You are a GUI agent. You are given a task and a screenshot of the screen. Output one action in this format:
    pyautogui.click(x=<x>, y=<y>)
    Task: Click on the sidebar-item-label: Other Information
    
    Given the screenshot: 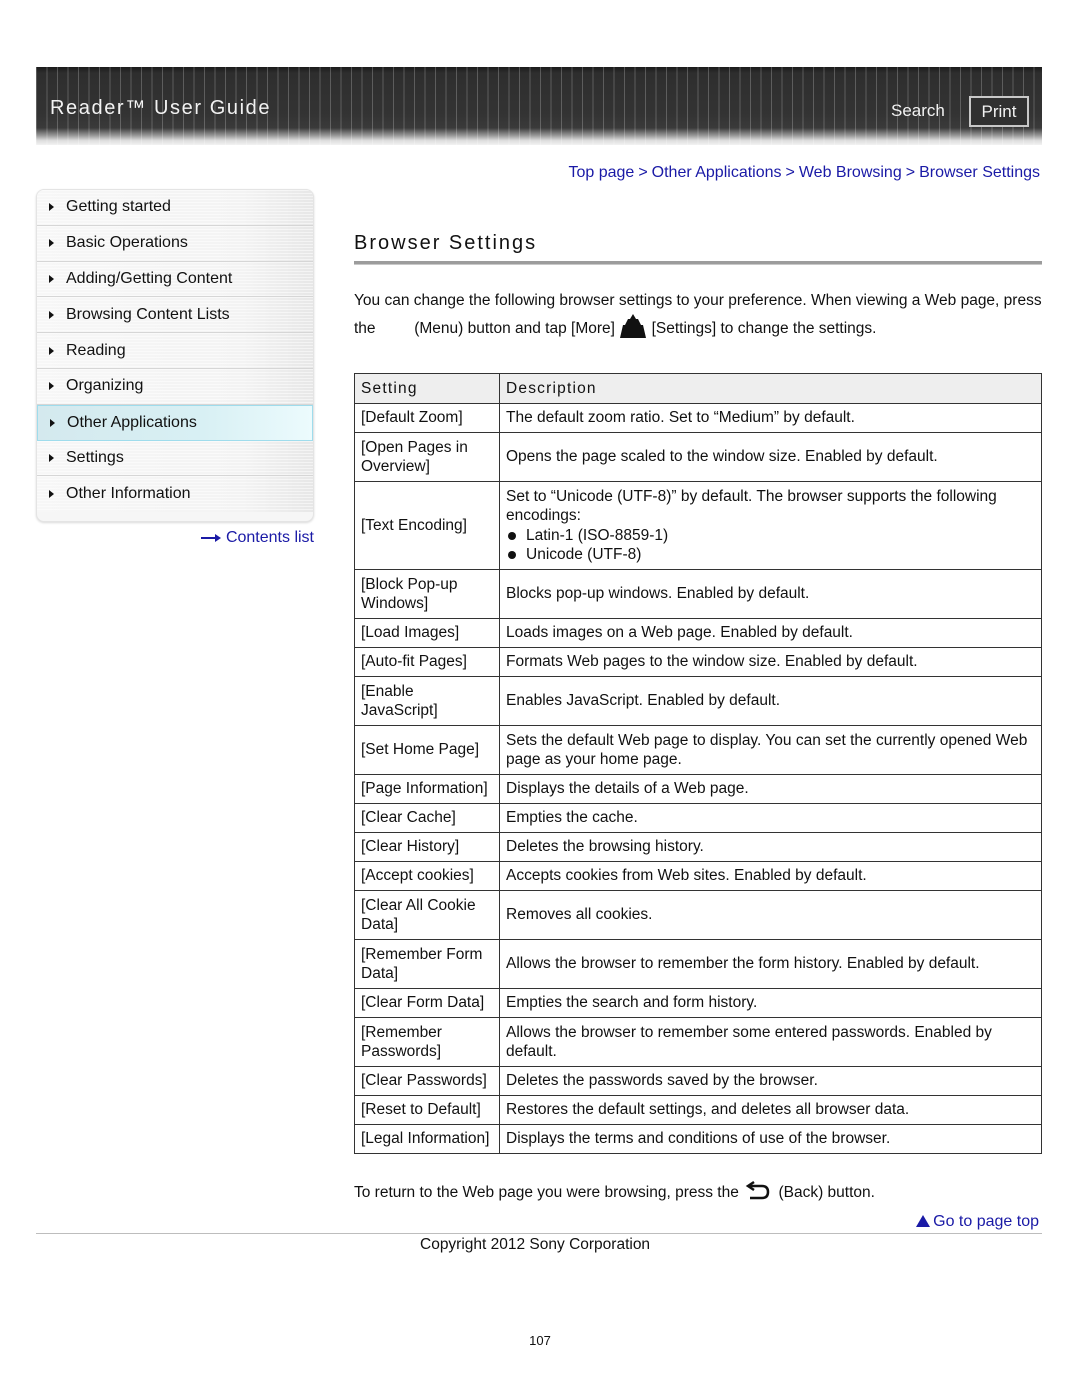 What is the action you would take?
    pyautogui.click(x=128, y=494)
    